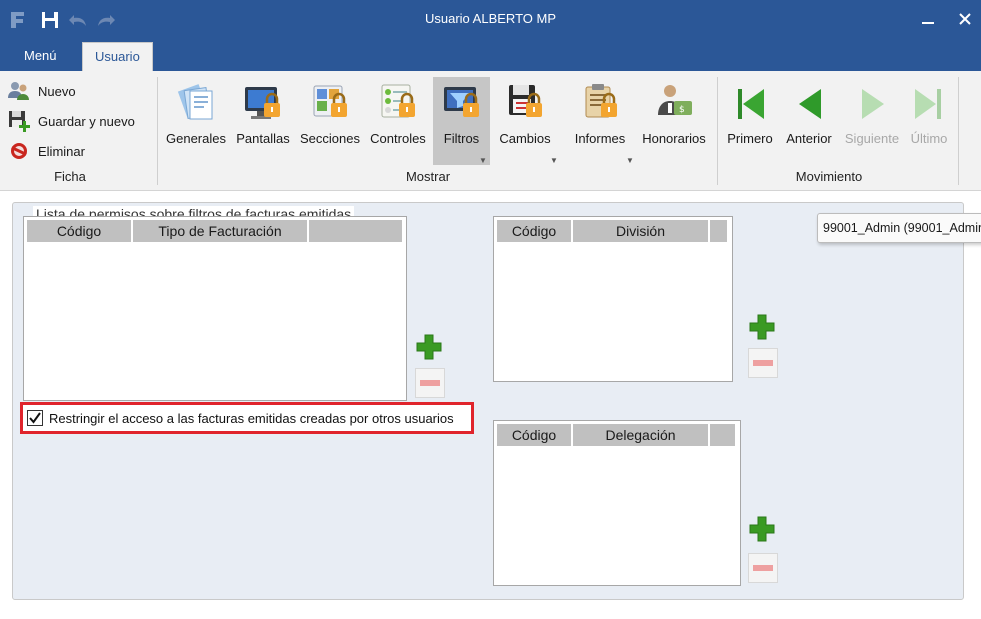  I want to click on delete-icon, so click(19, 151).